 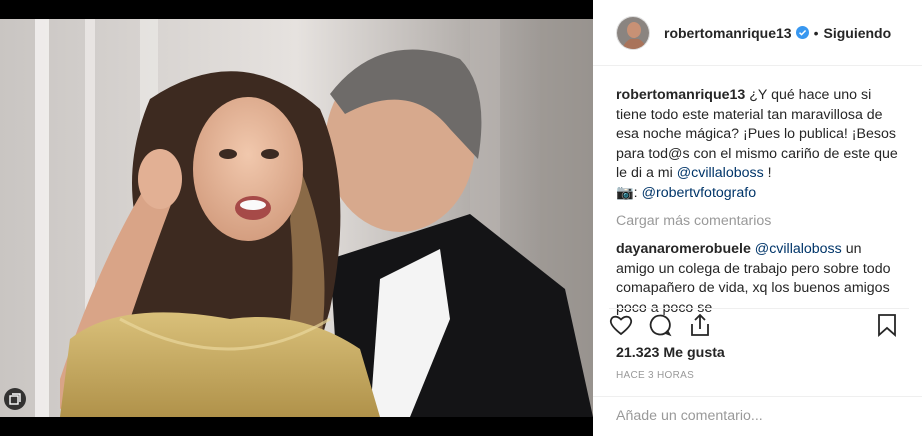 What do you see at coordinates (759, 325) in the screenshot?
I see `post-actions` at bounding box center [759, 325].